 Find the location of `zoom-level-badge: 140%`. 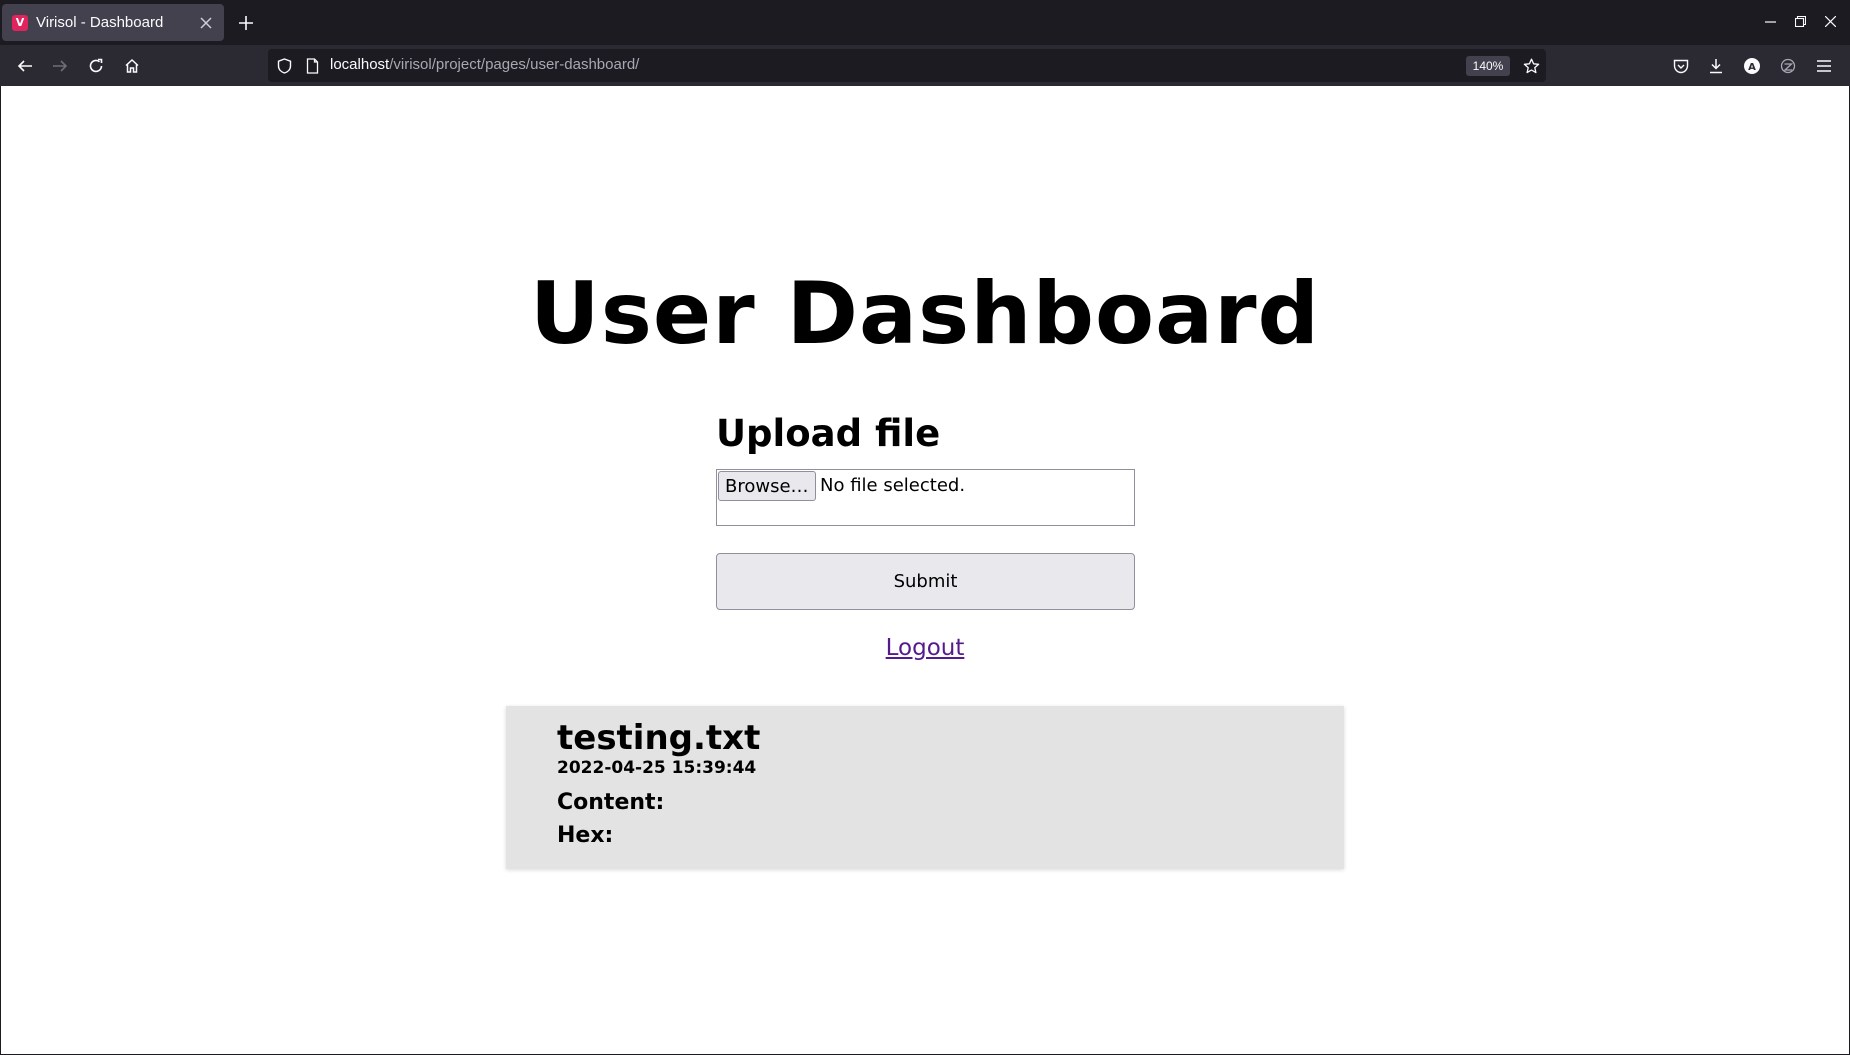

zoom-level-badge: 140% is located at coordinates (1488, 66).